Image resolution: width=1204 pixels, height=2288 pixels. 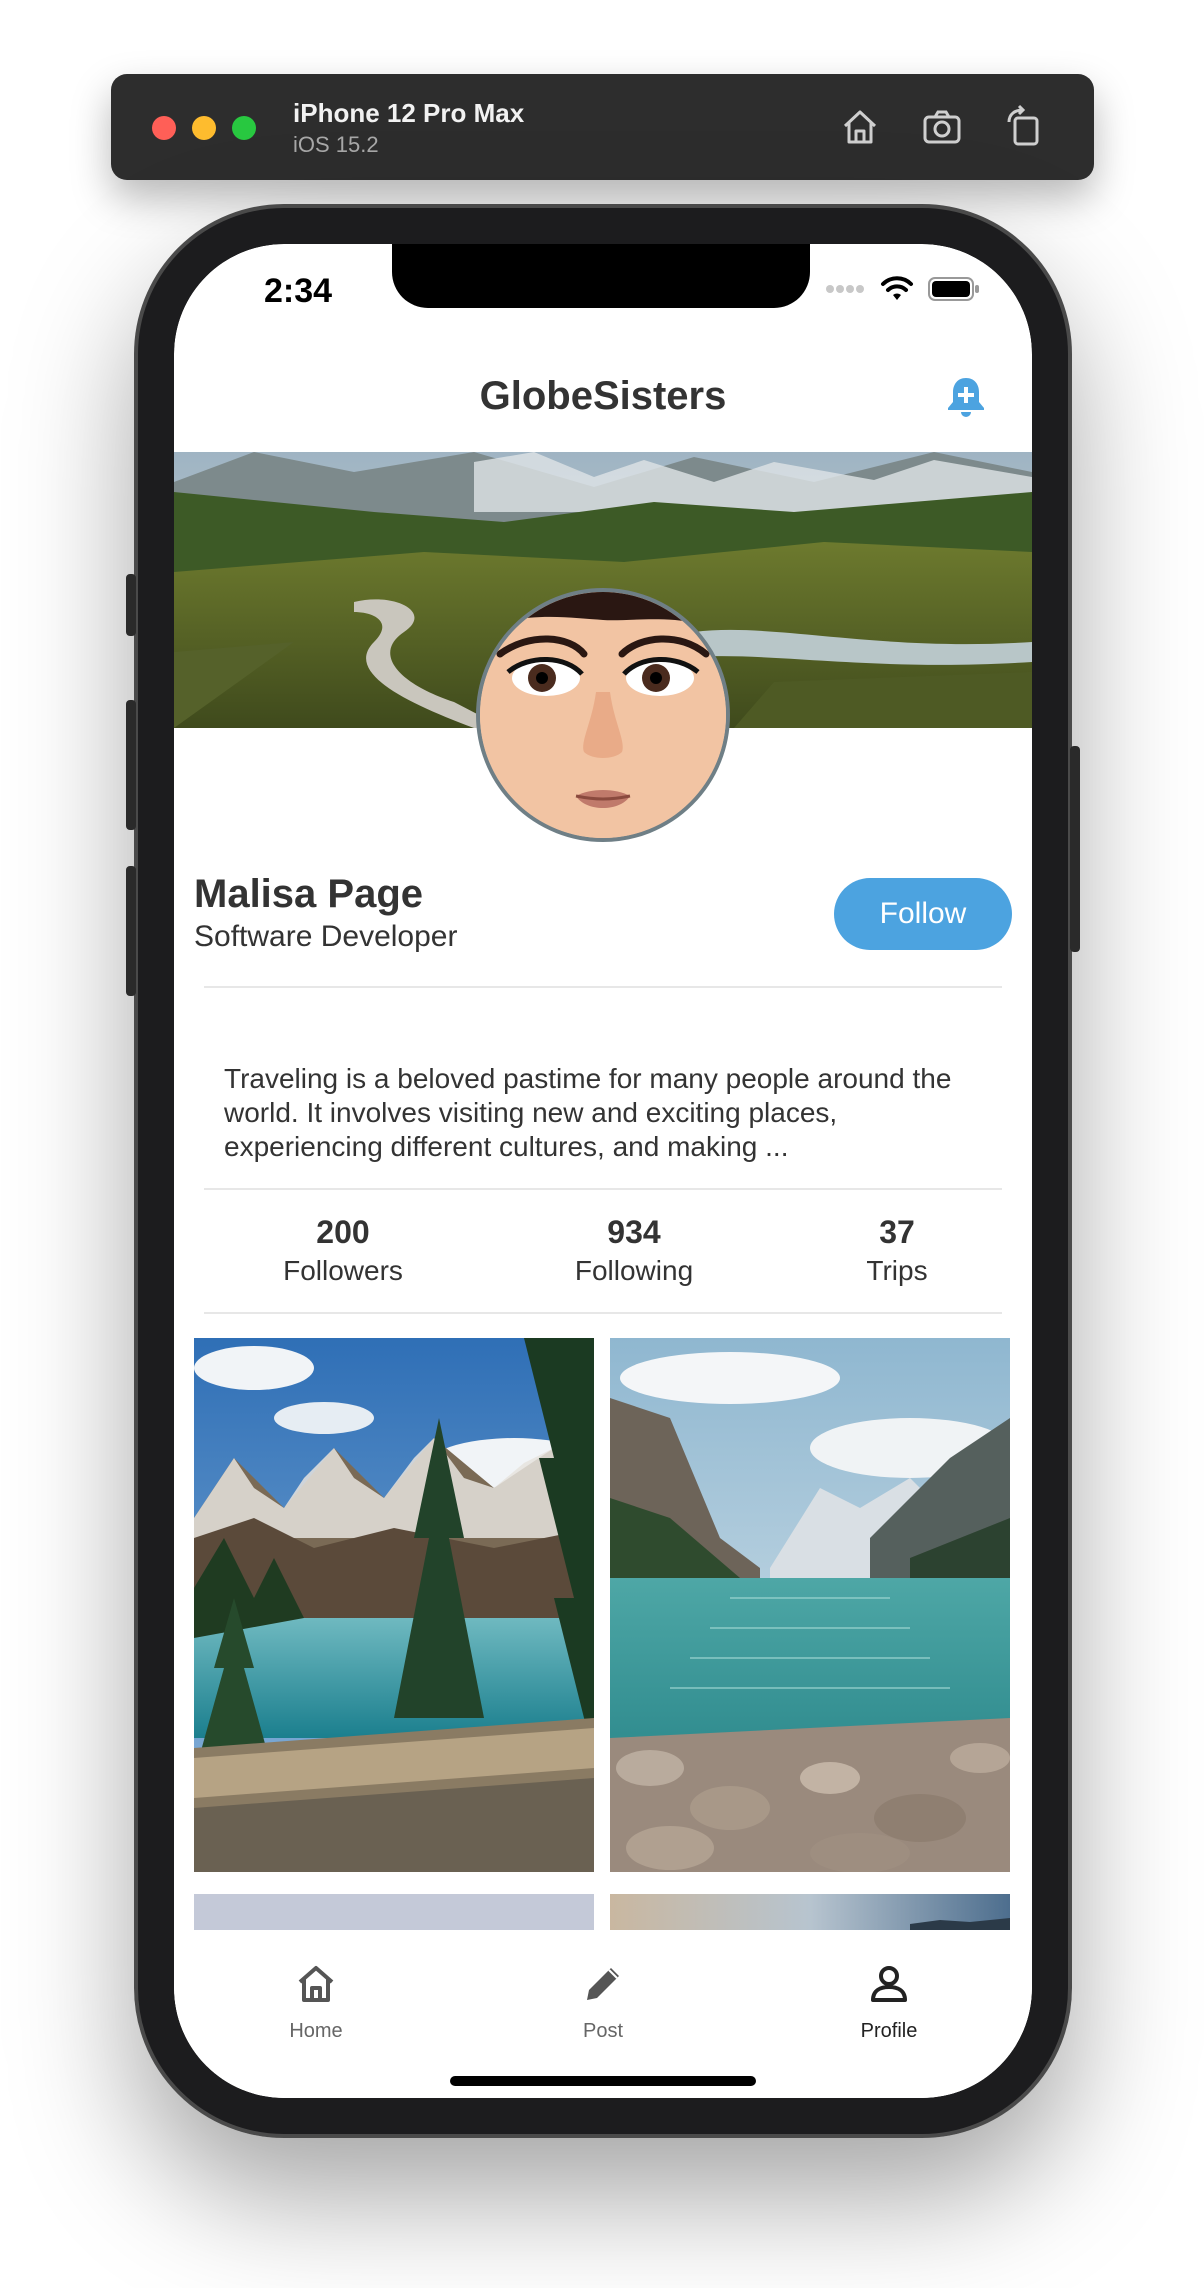 I want to click on stat-value: 200, so click(x=343, y=1232).